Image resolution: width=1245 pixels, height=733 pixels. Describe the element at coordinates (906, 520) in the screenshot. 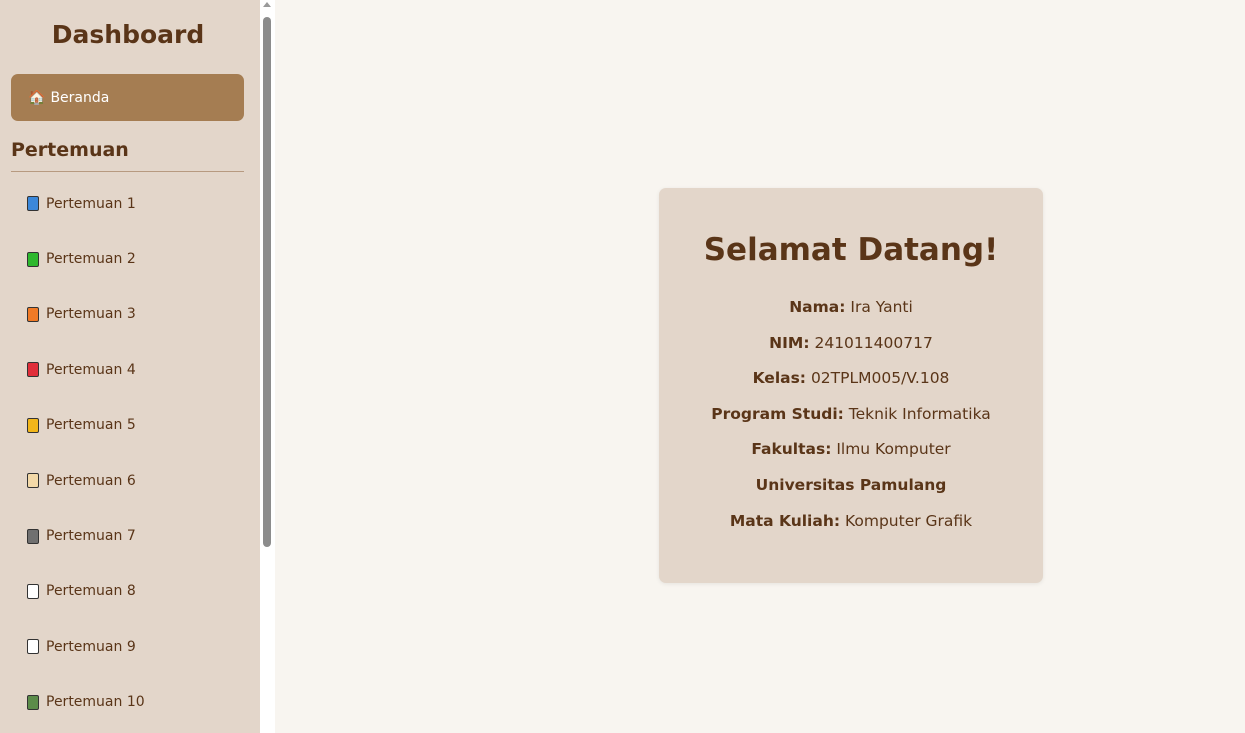

I see `info-value: Komputer Grafik` at that location.